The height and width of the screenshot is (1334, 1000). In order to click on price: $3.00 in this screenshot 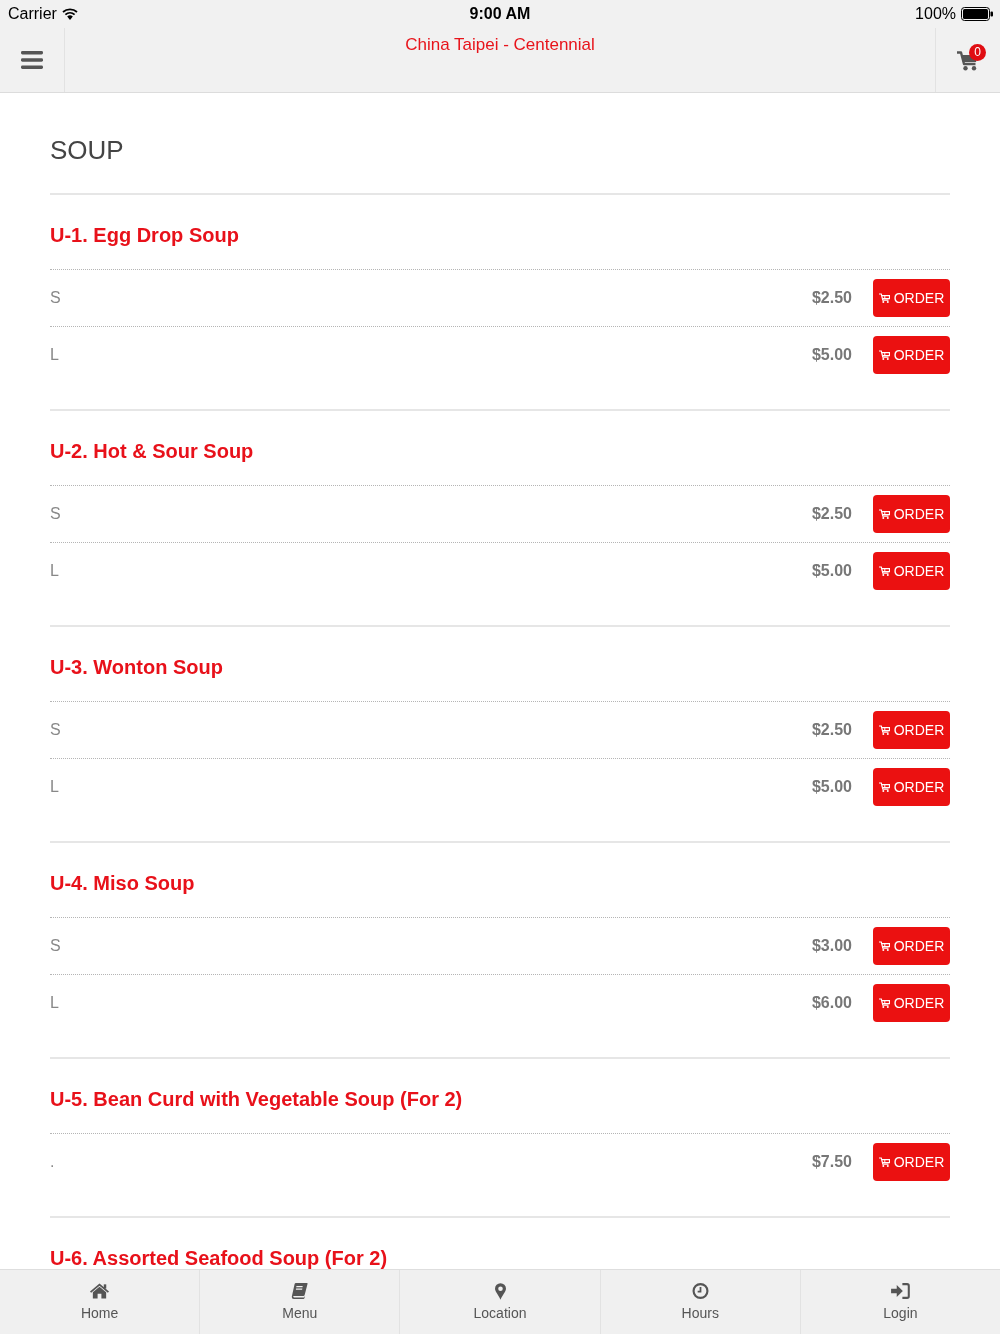, I will do `click(831, 946)`.